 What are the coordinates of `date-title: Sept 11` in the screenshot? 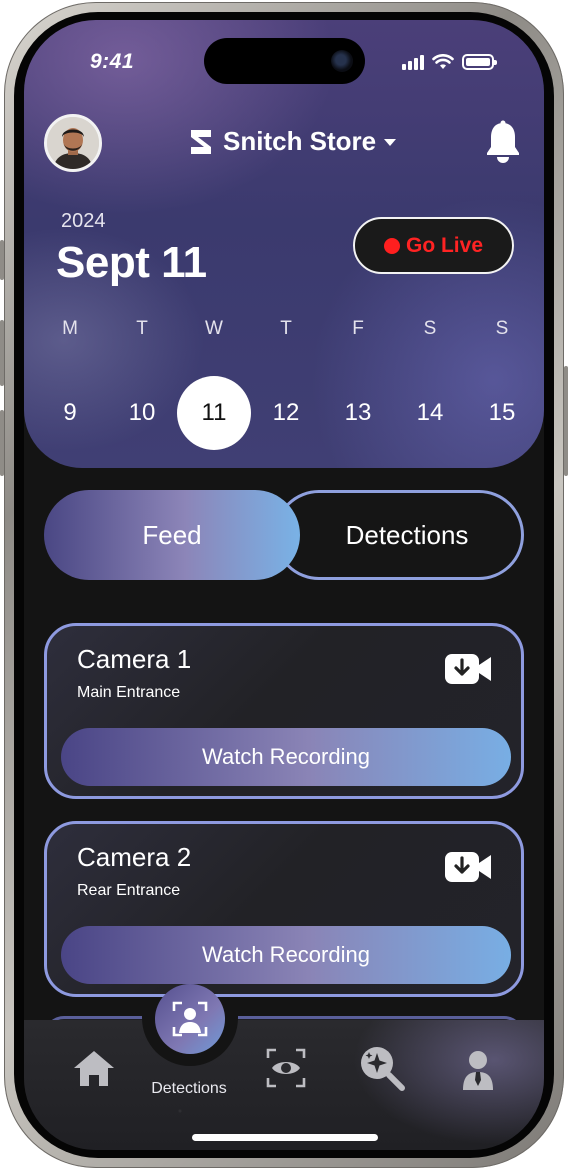 It's located at (131, 262).